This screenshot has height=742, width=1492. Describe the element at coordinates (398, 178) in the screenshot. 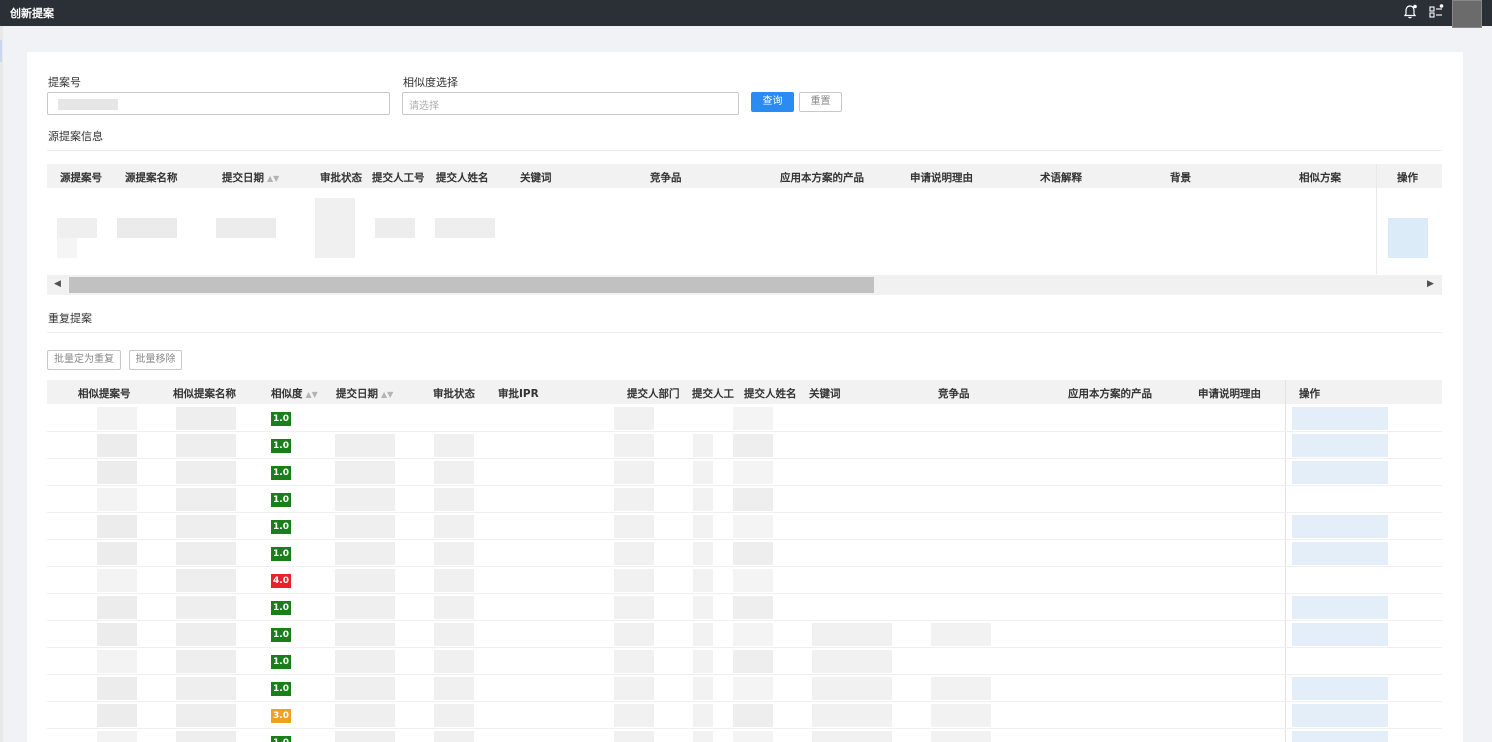

I see `col-submitter-id: 提交人工号` at that location.